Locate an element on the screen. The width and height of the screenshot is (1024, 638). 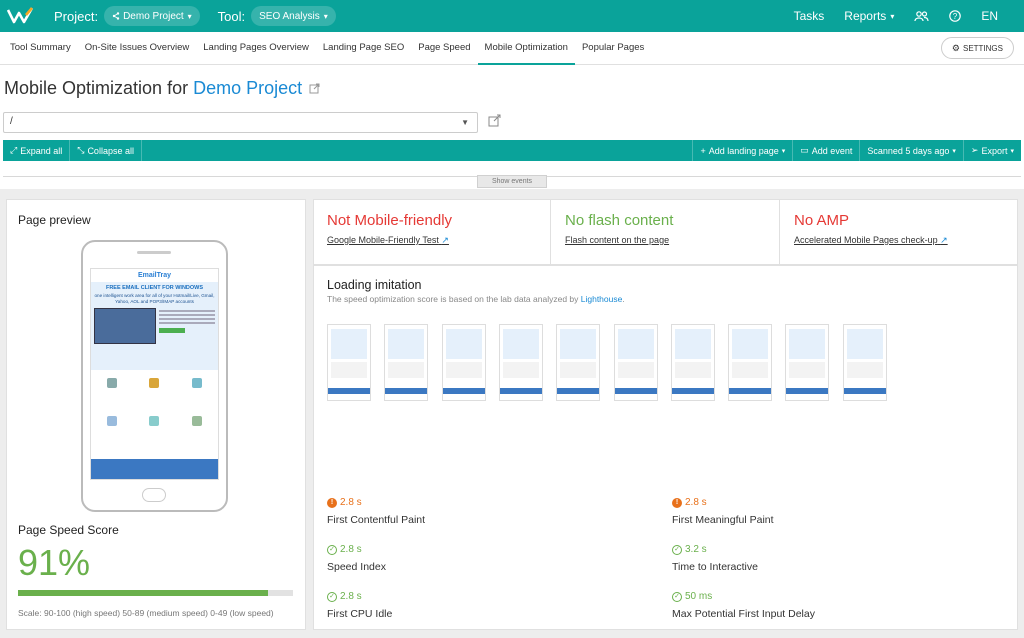
collapse-all-label: Collapse all is located at coordinates (110, 150).